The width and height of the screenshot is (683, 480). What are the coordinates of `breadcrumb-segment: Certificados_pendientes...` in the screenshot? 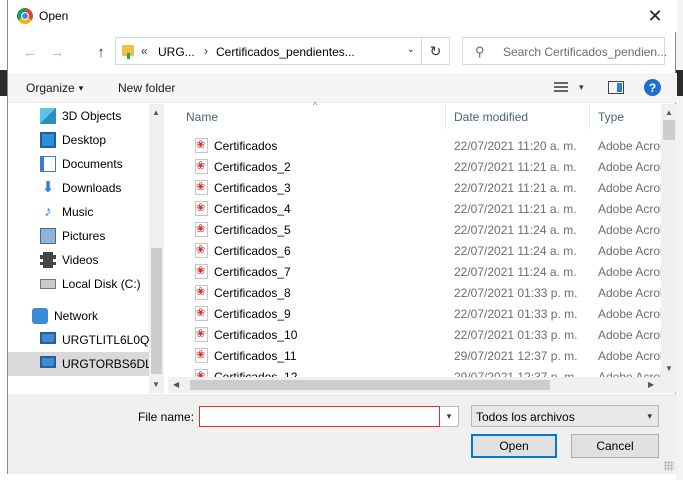 It's located at (285, 52).